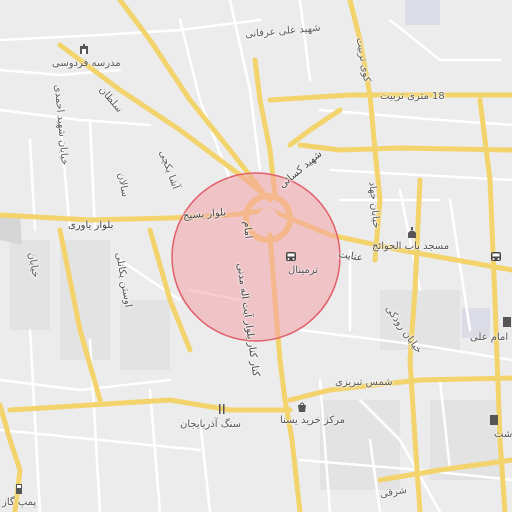  Describe the element at coordinates (303, 270) in the screenshot. I see `poi-terminal-label: ترمینال` at that location.